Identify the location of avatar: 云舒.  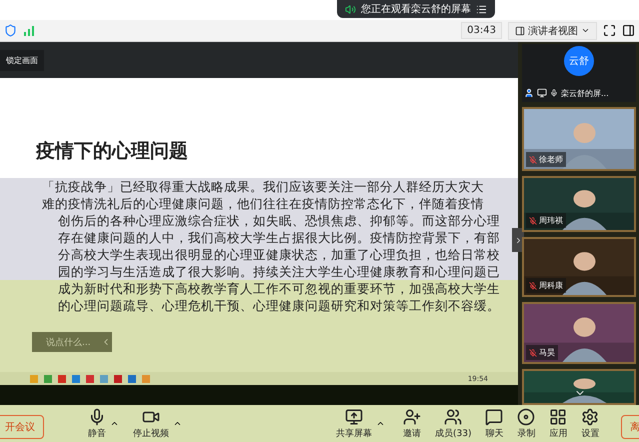
(579, 61).